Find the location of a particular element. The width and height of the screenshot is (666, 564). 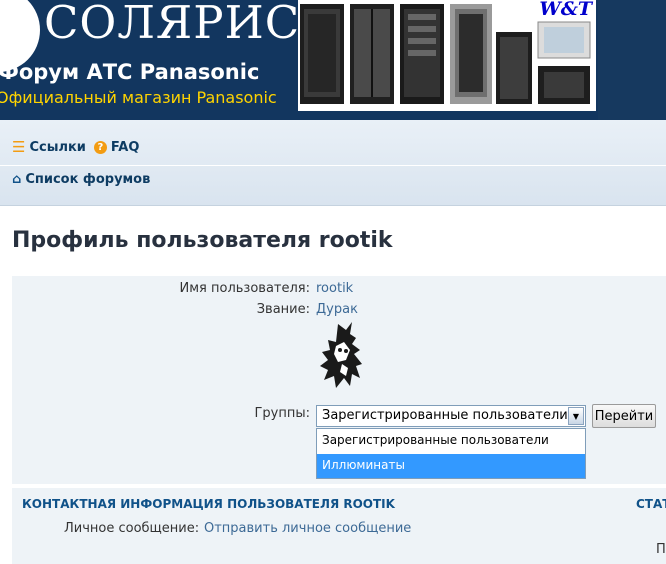

rank-label: Звание: is located at coordinates (283, 309).